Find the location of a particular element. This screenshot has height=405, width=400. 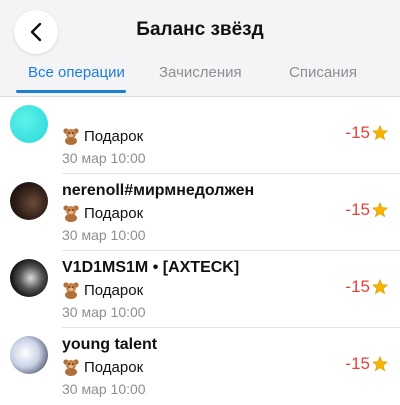

tab-debits: Списания is located at coordinates (323, 72).